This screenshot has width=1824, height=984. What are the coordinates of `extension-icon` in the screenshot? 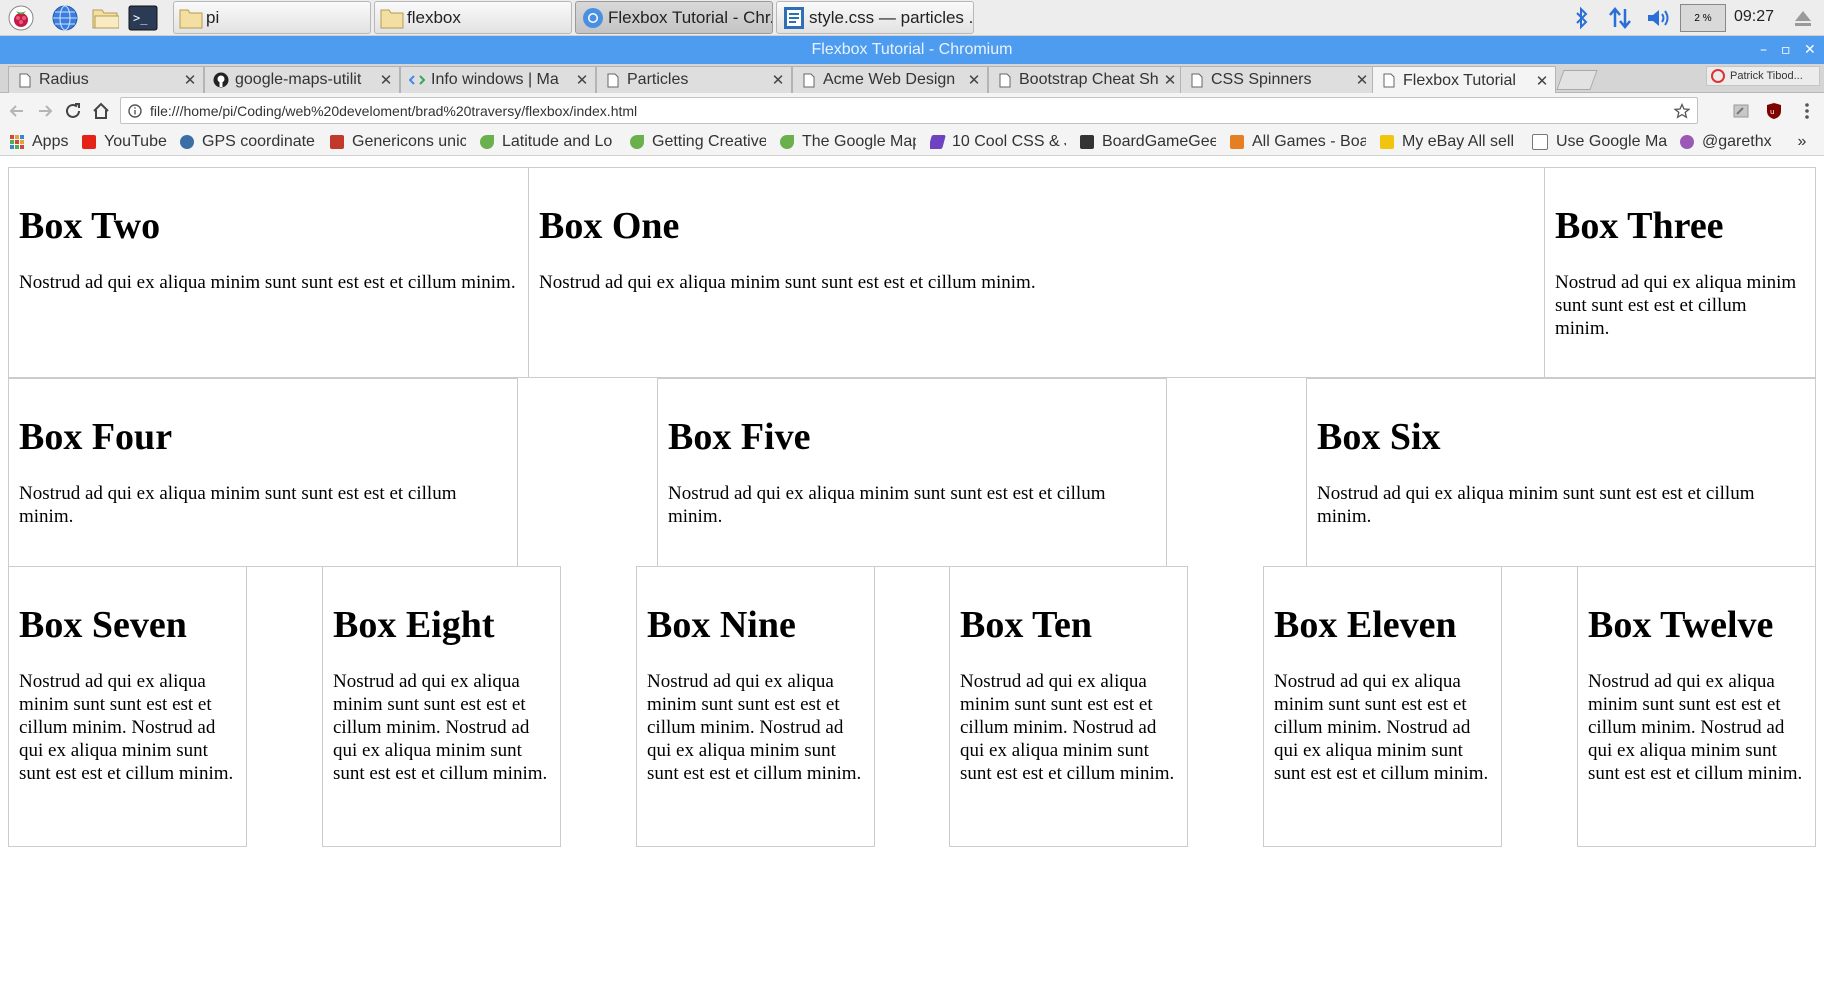 It's located at (1741, 111).